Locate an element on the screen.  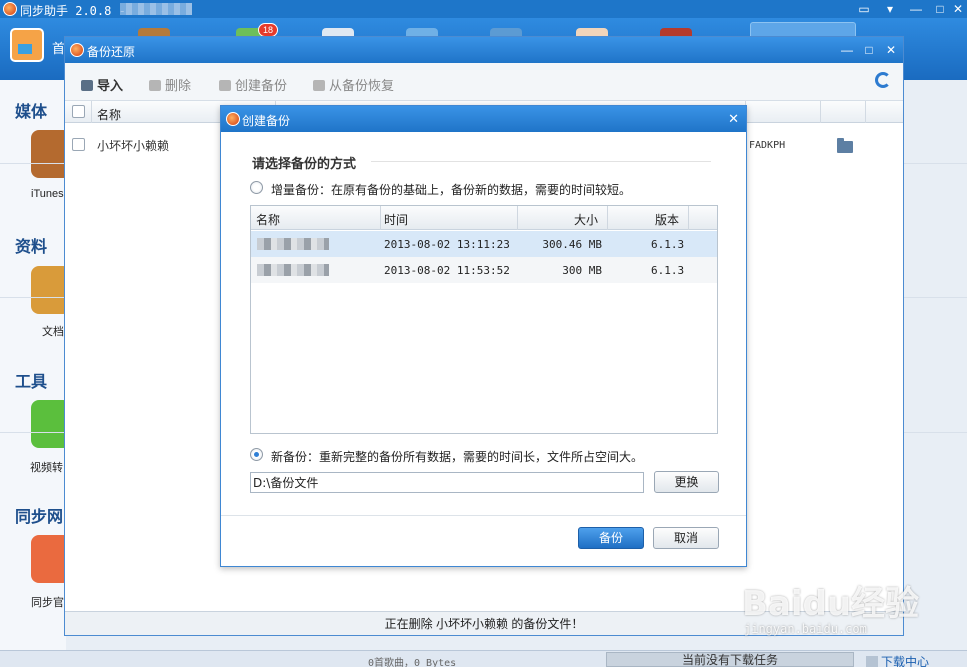
change-path-button: 更换 is located at coordinates (686, 482).